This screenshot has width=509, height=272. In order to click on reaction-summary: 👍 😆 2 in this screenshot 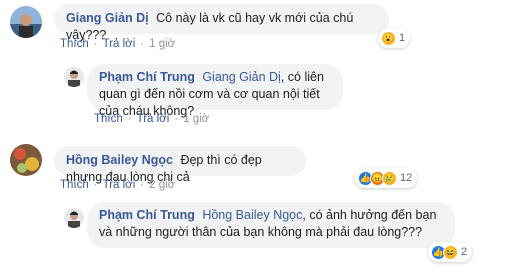, I will do `click(450, 252)`.